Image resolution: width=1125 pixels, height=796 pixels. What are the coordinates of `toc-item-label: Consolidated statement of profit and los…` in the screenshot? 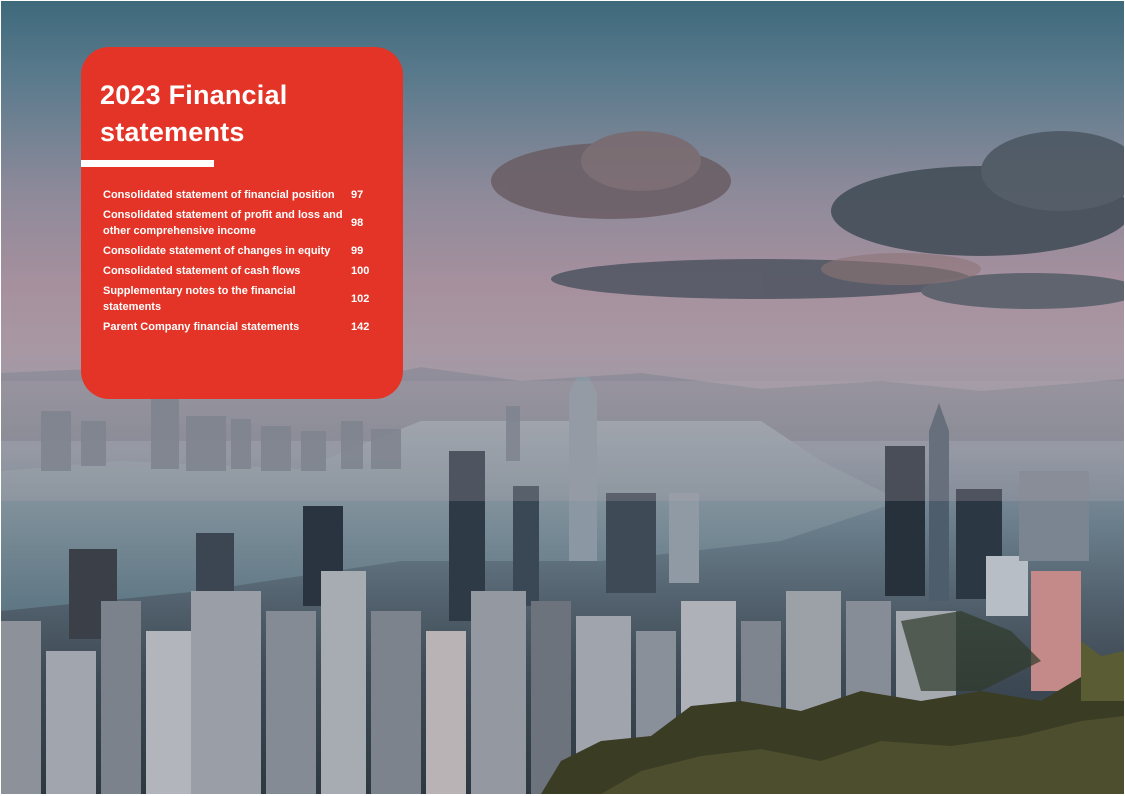 It's located at (223, 223).